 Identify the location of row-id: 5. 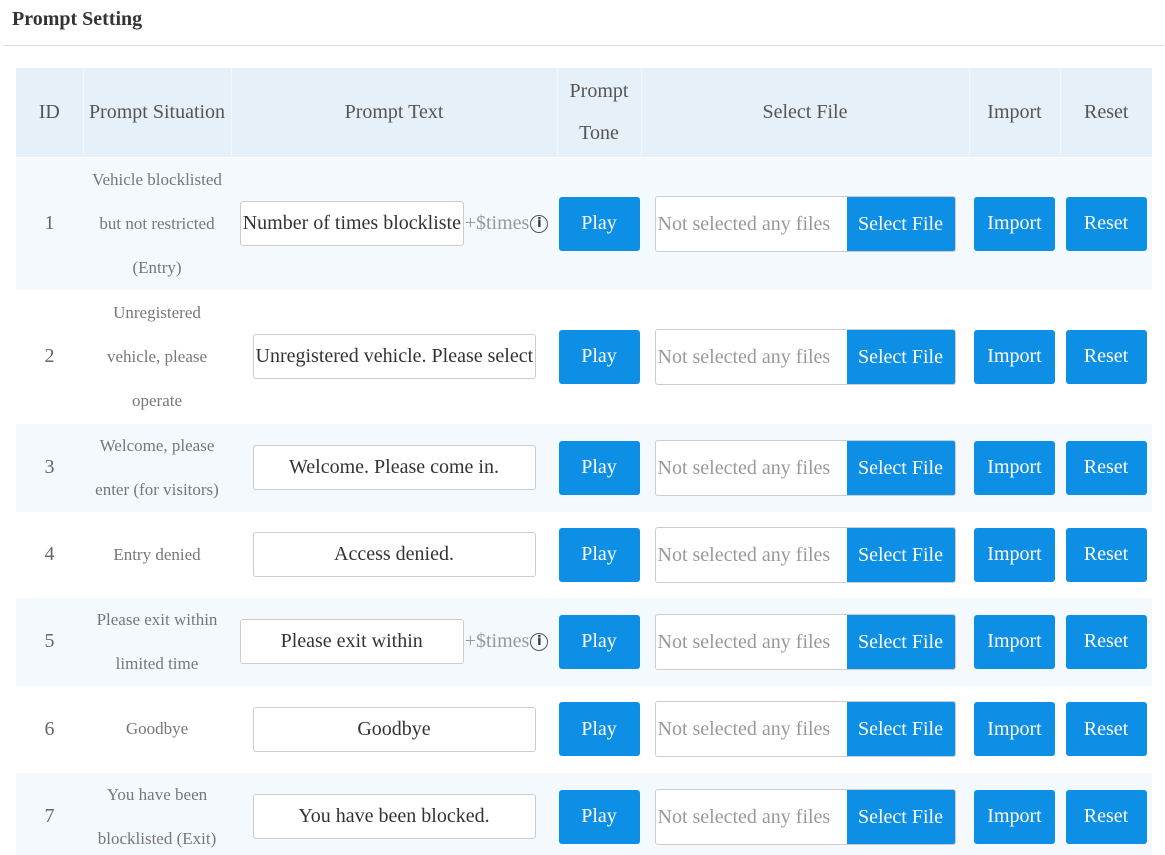
(49, 641).